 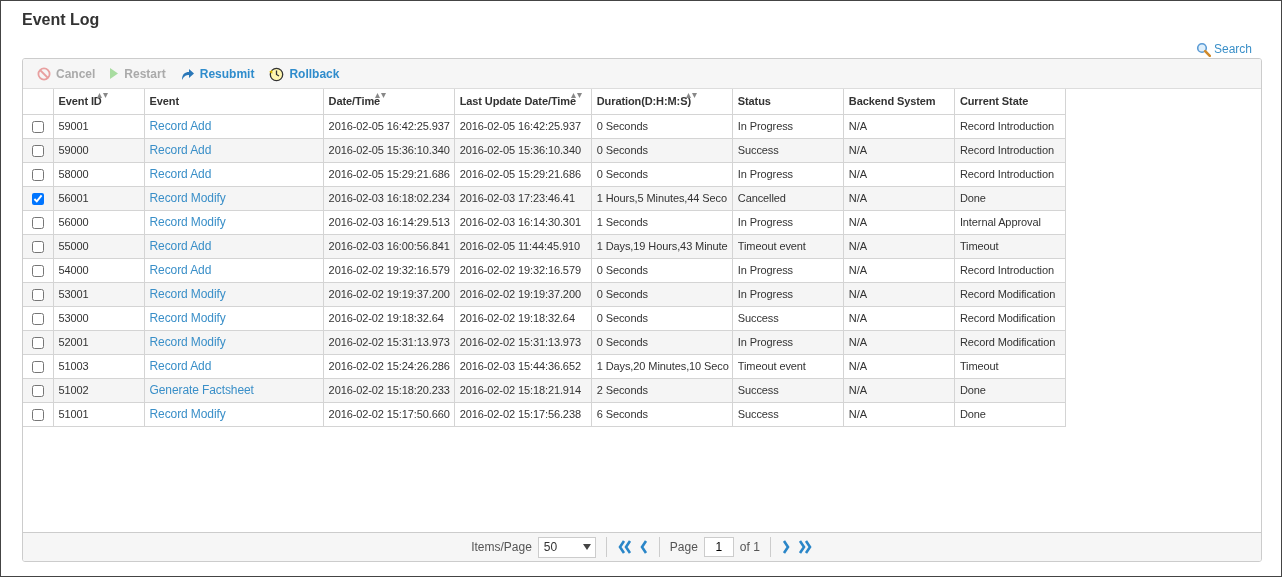 I want to click on clock-icon, so click(x=276, y=73).